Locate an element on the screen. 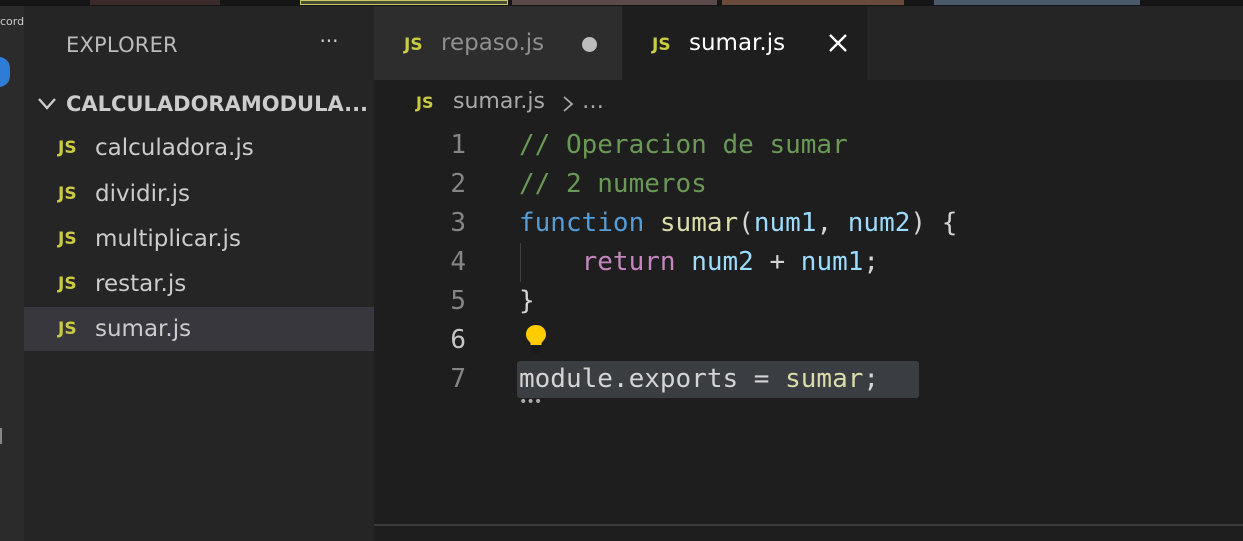  code-token: // 2 numeros is located at coordinates (613, 184).